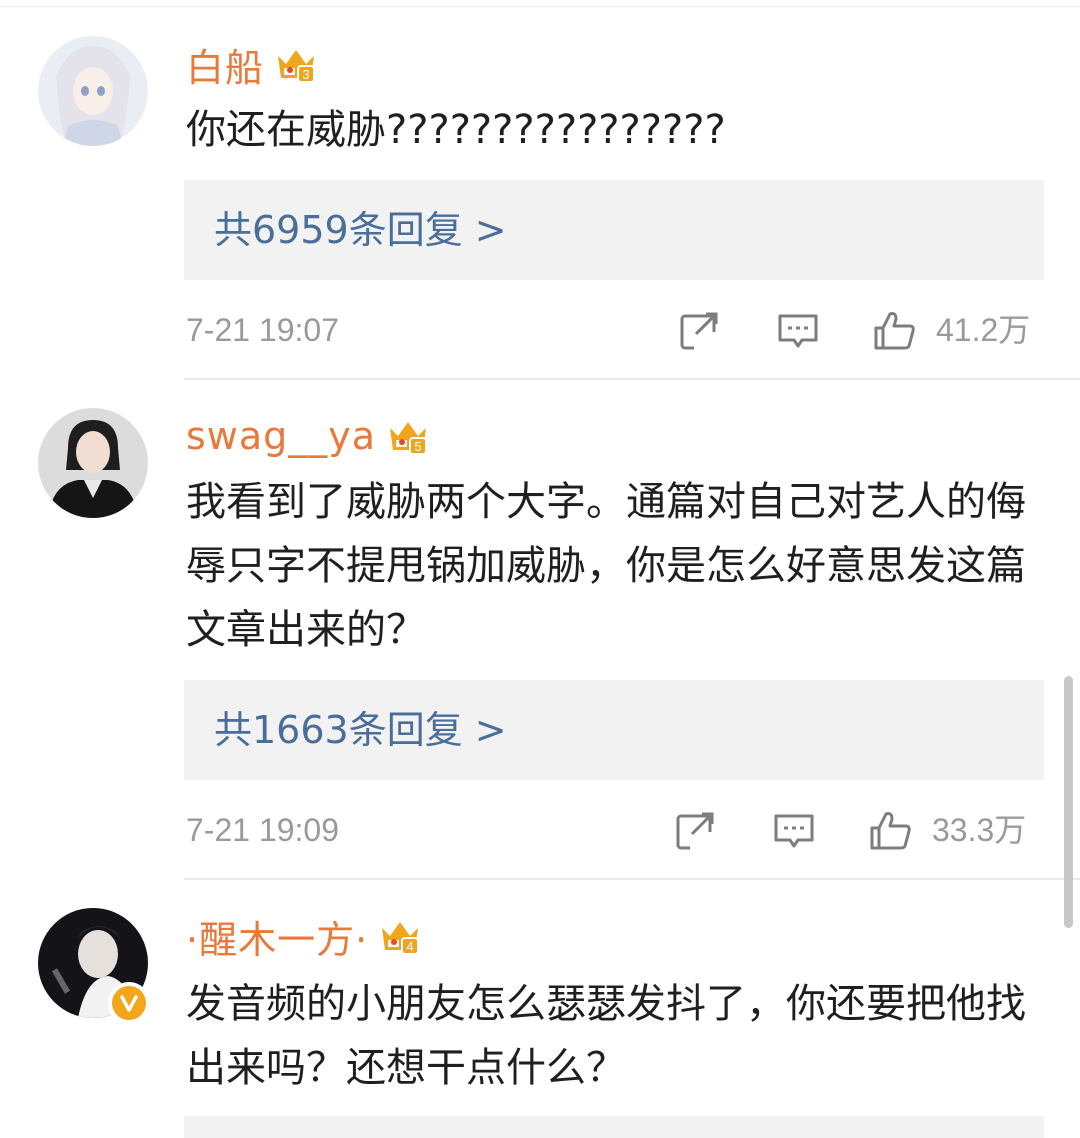 The width and height of the screenshot is (1080, 1138). I want to click on view-replies-link: 共1663条回复 >, so click(360, 730).